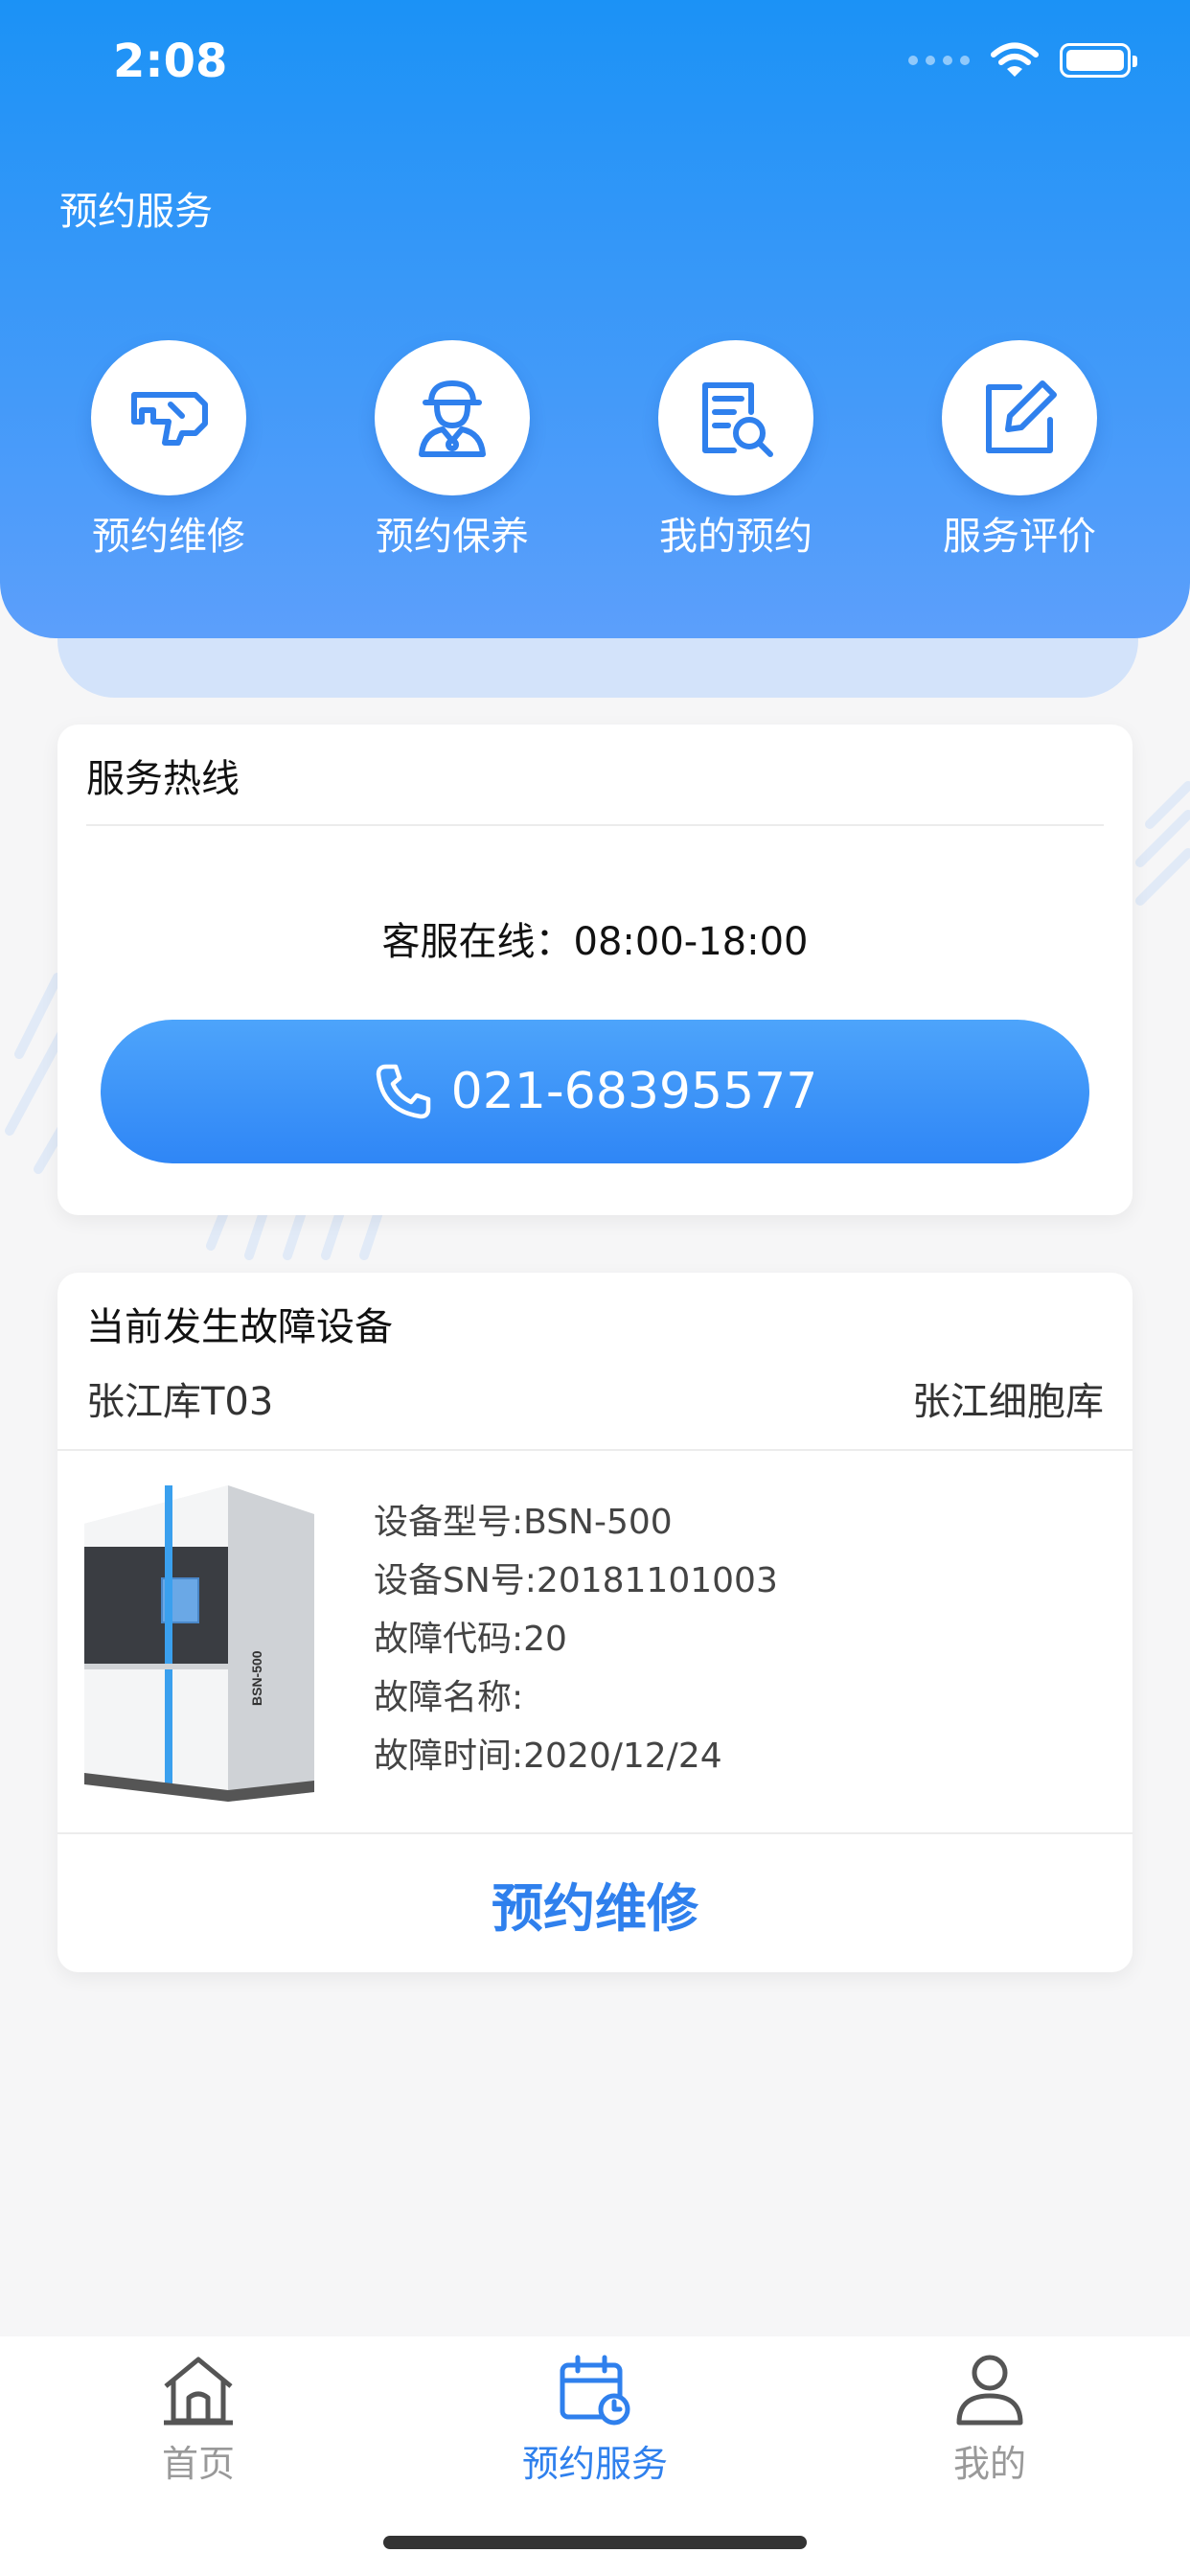 Image resolution: width=1190 pixels, height=2576 pixels. I want to click on tab-booking-service: 预约服务, so click(595, 2420).